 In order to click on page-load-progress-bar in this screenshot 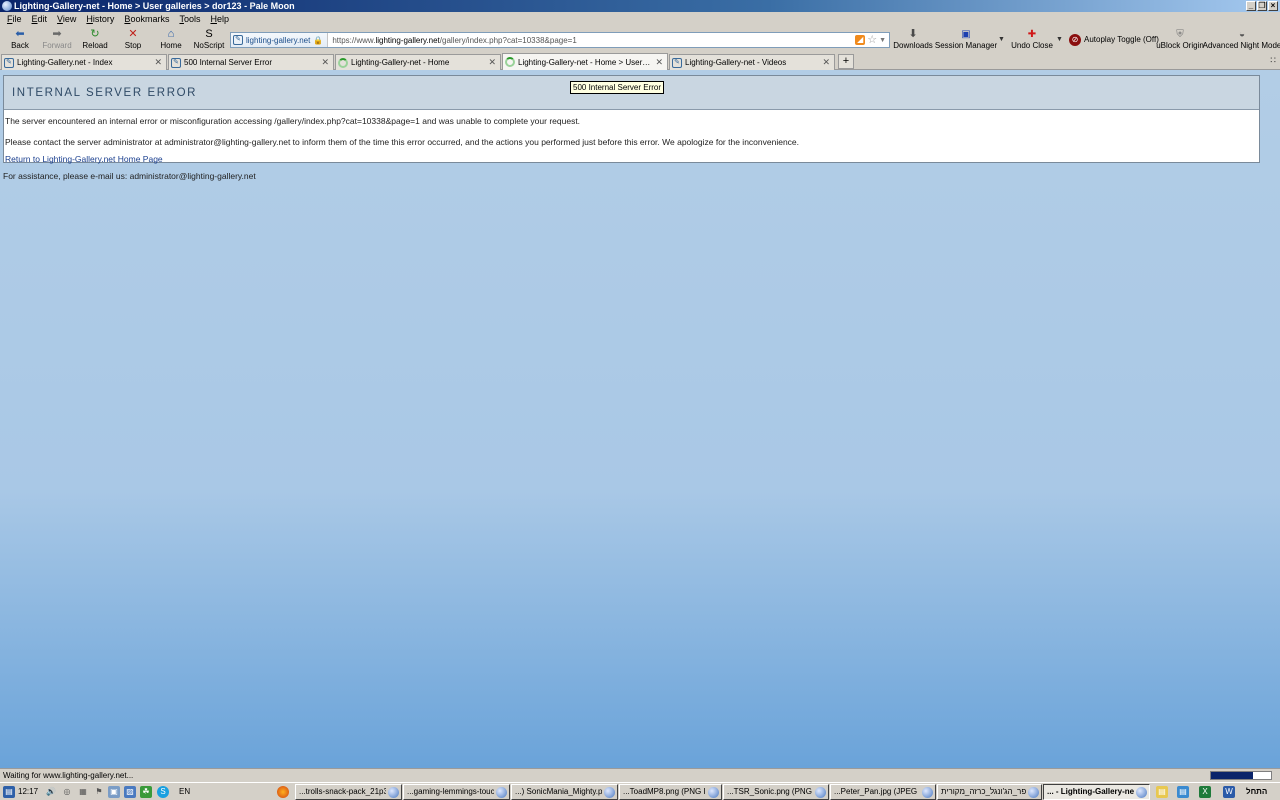, I will do `click(1241, 775)`.